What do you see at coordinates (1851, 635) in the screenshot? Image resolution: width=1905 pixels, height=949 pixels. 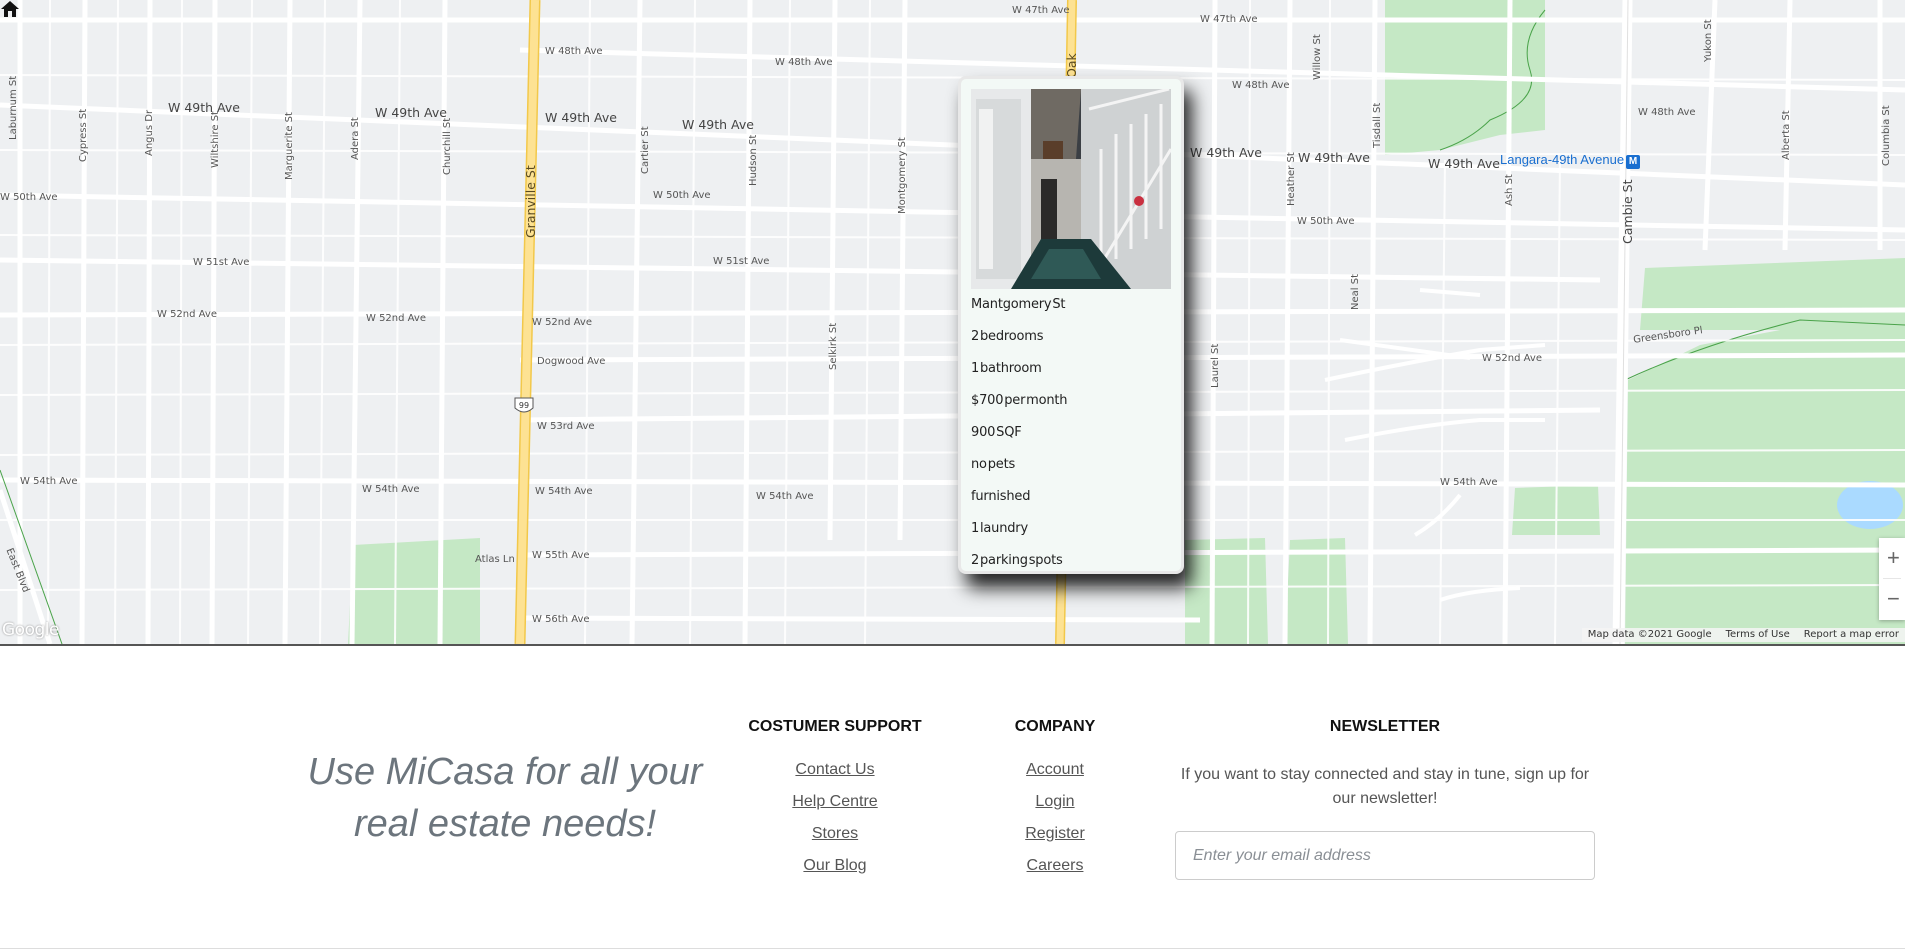 I see `report-map-error-link: Report a map error` at bounding box center [1851, 635].